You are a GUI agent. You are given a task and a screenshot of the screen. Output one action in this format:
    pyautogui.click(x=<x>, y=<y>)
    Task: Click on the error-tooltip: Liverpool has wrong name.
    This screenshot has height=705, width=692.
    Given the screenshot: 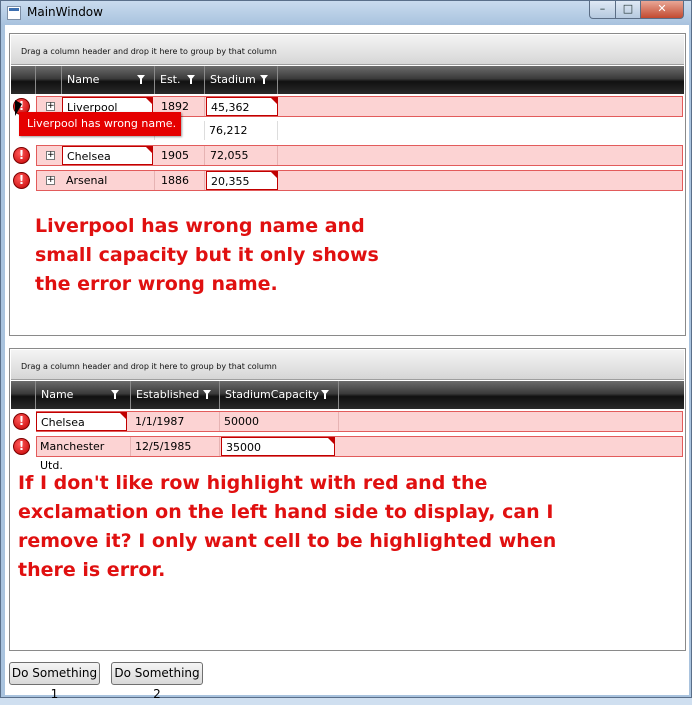 What is the action you would take?
    pyautogui.click(x=100, y=124)
    